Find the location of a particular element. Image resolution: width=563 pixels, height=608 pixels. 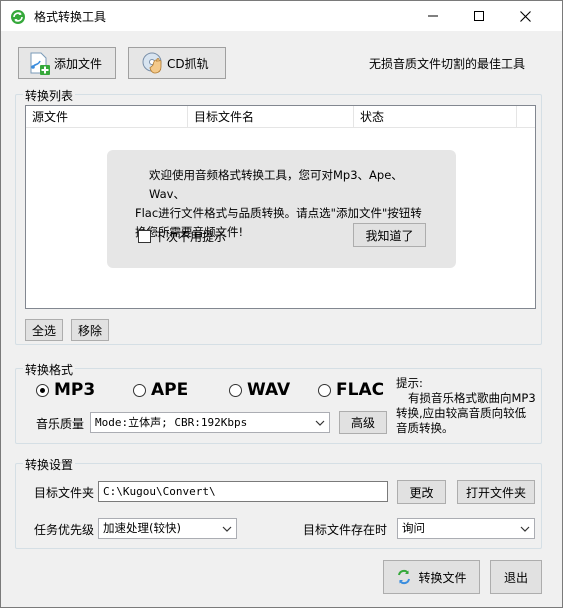

format-hint: 提示: 有损音乐格式歌曲向MP3 转换,应由较高音质向较低 音质转换。 is located at coordinates (473, 406).